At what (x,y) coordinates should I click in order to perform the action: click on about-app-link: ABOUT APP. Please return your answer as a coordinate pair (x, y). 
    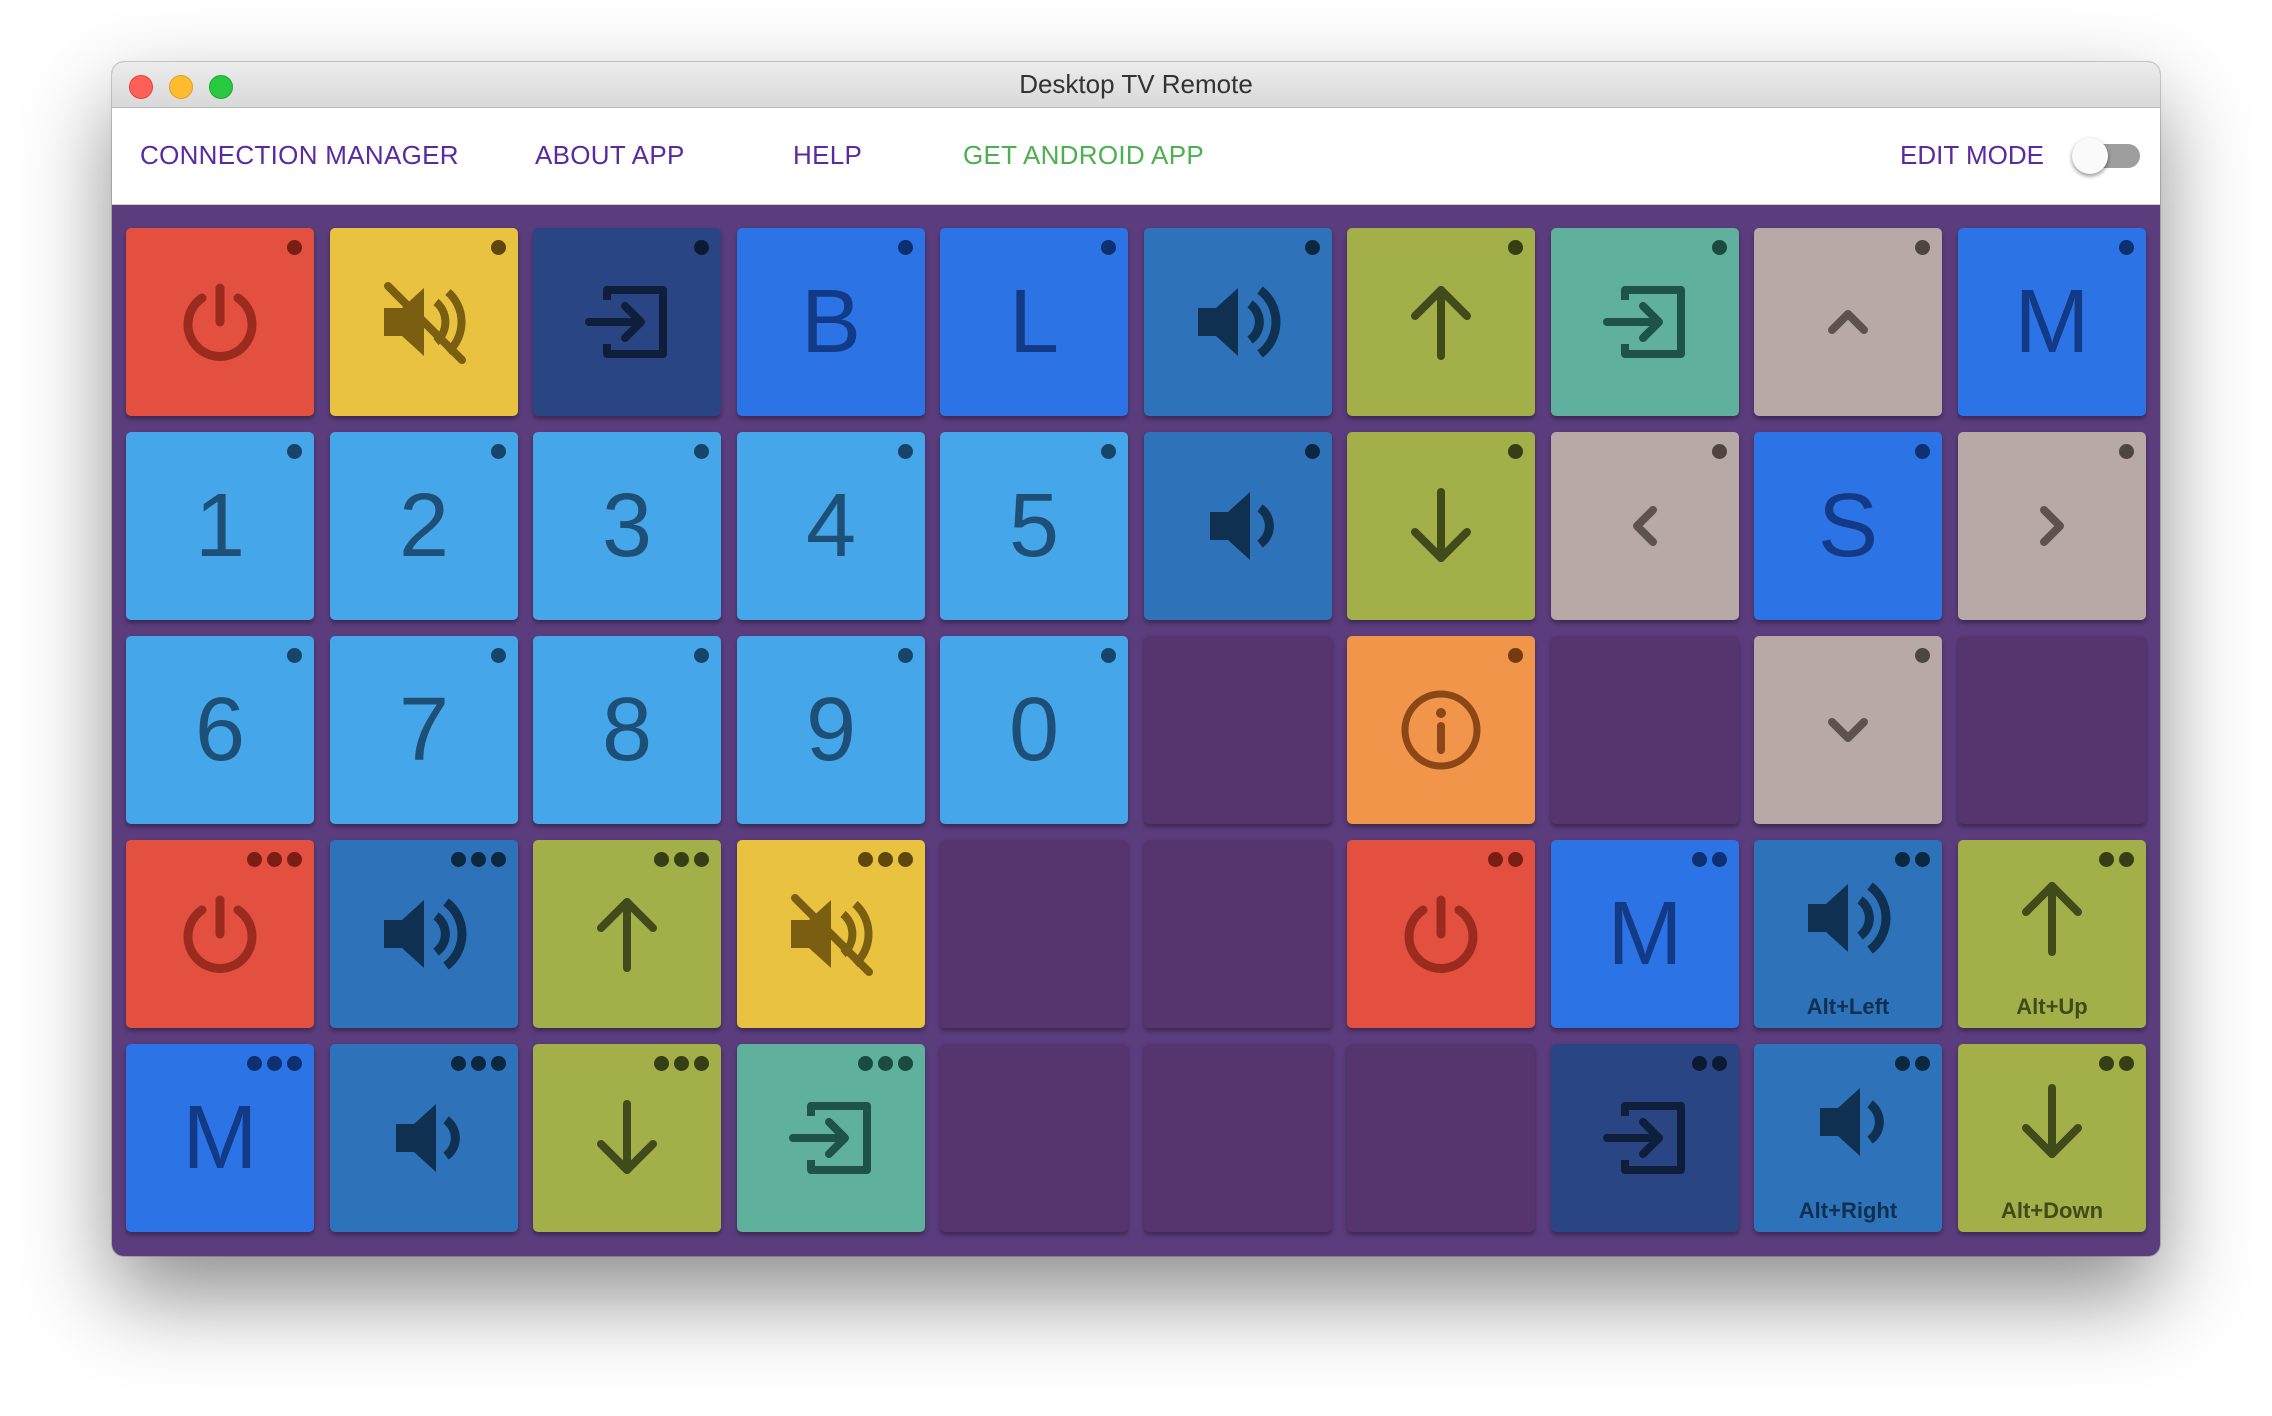
    Looking at the image, I should click on (610, 155).